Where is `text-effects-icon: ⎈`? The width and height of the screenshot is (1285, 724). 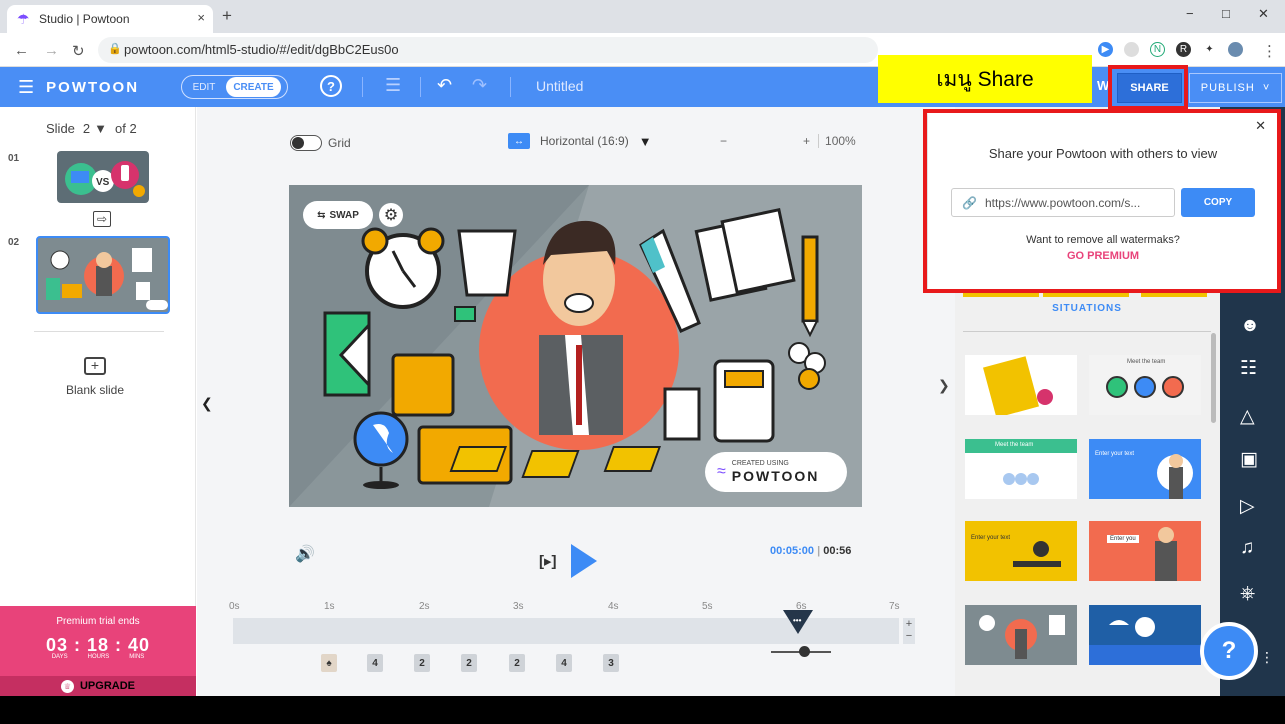 text-effects-icon: ⎈ is located at coordinates (1247, 594).